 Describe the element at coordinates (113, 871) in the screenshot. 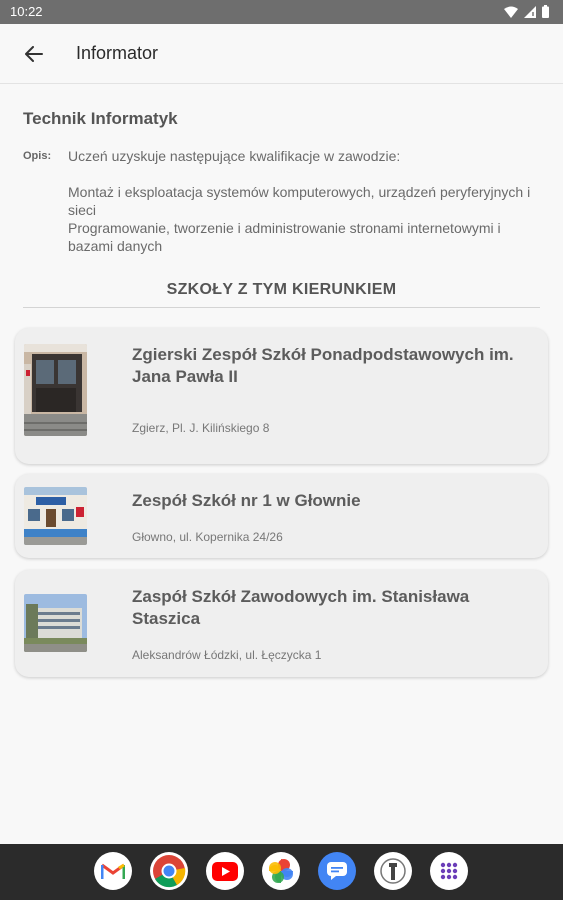

I see `gmail-icon` at that location.